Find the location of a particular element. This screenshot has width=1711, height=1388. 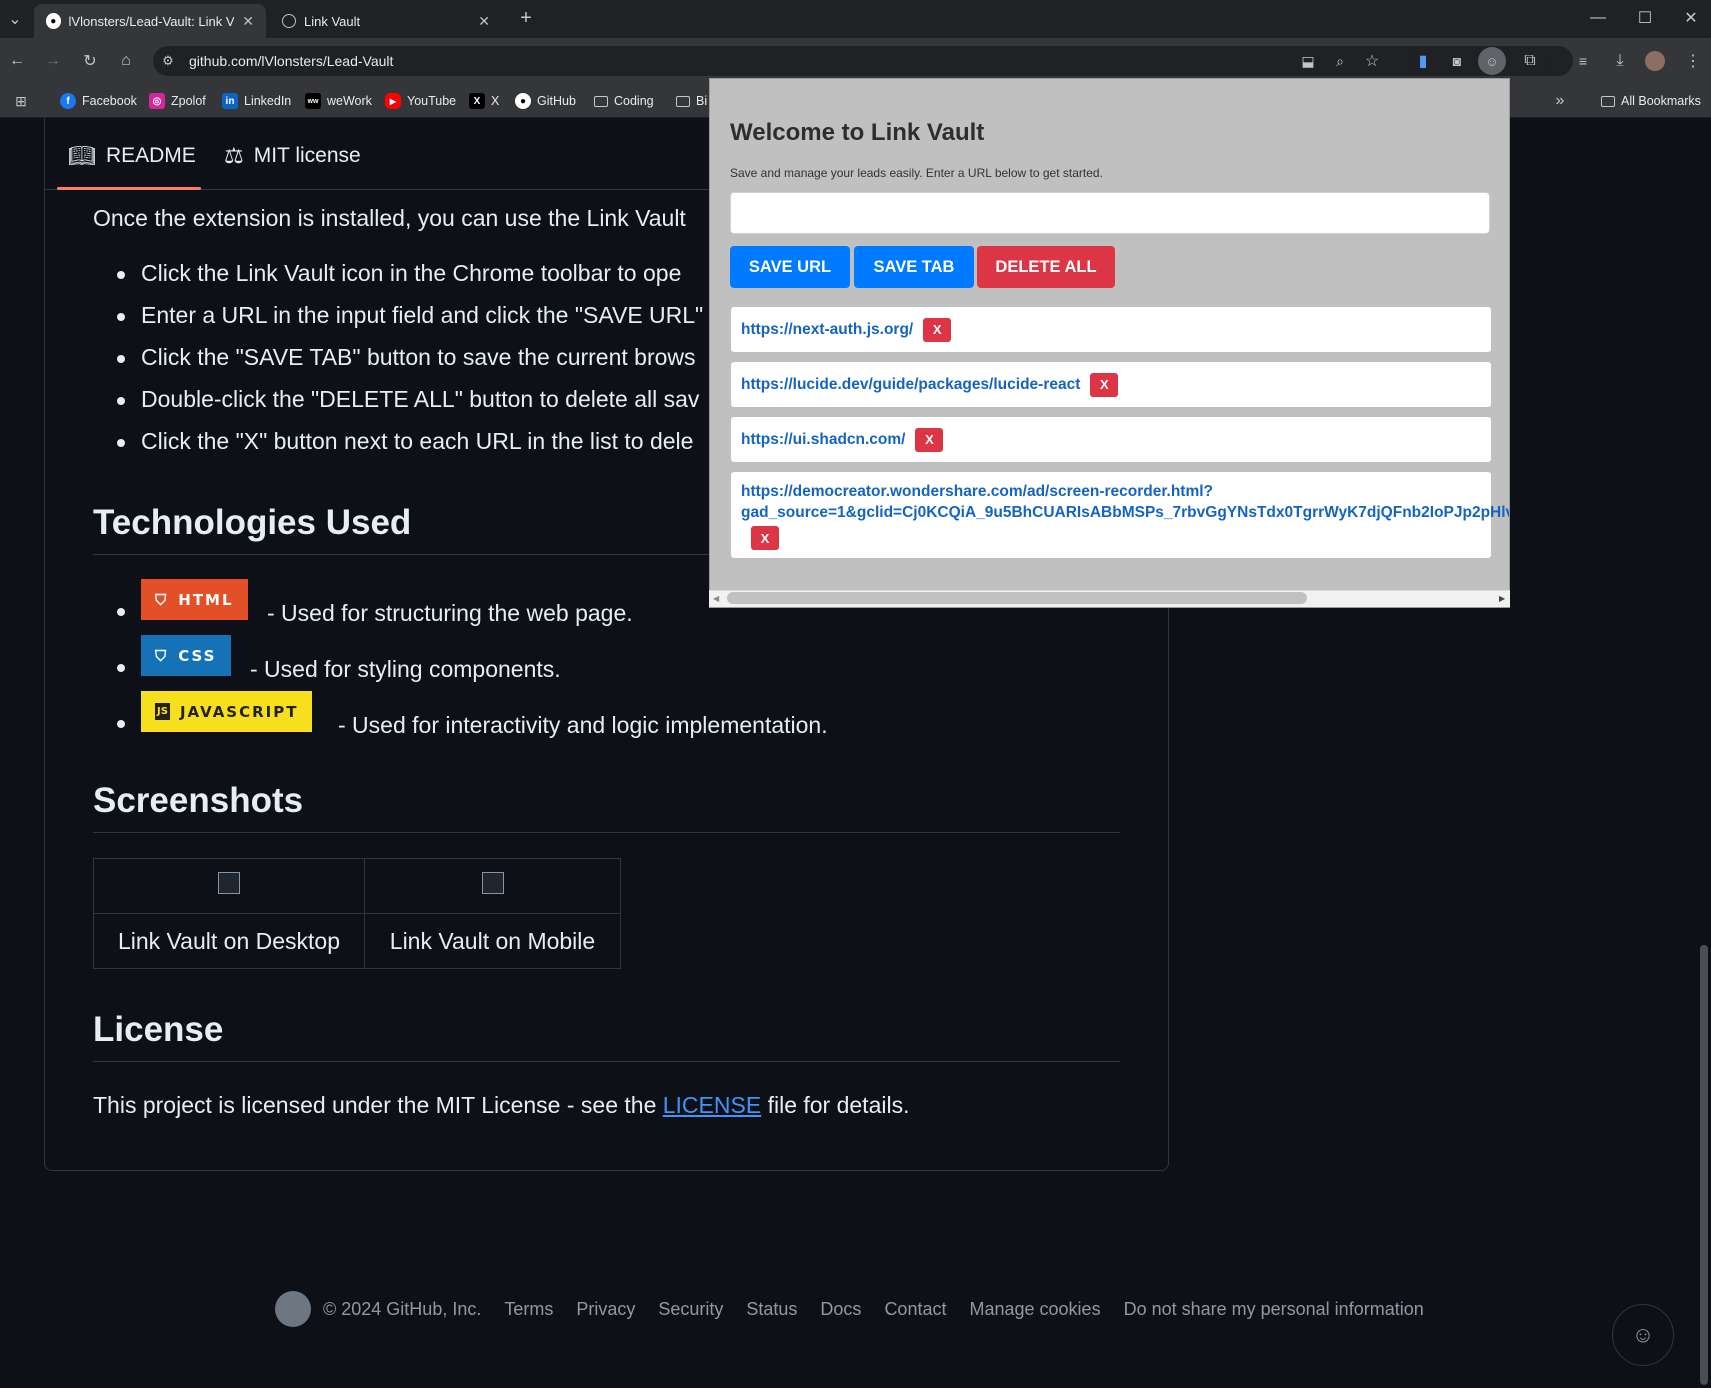

puzzle-icon: ⧉ is located at coordinates (1530, 61).